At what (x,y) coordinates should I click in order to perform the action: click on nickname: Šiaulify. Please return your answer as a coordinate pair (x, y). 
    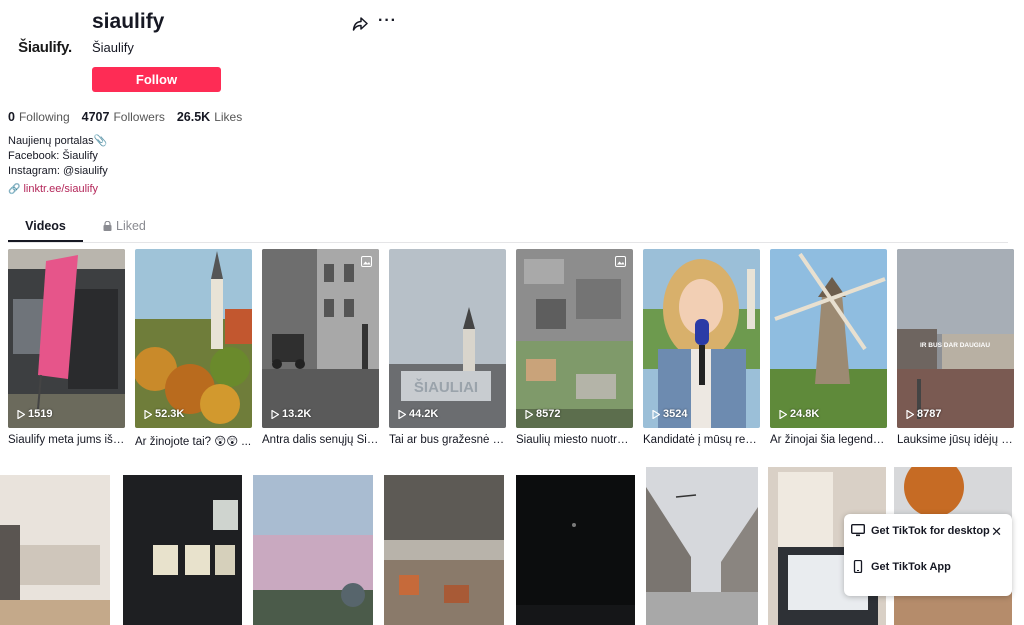
    Looking at the image, I should click on (113, 47).